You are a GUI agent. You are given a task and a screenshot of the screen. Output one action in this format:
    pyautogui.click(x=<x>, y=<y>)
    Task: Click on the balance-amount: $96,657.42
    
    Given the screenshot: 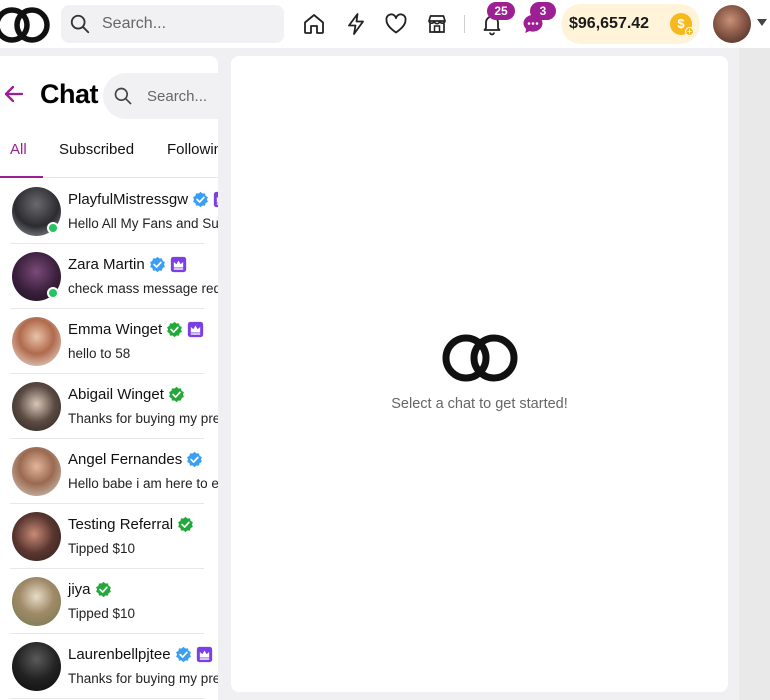 What is the action you would take?
    pyautogui.click(x=609, y=23)
    